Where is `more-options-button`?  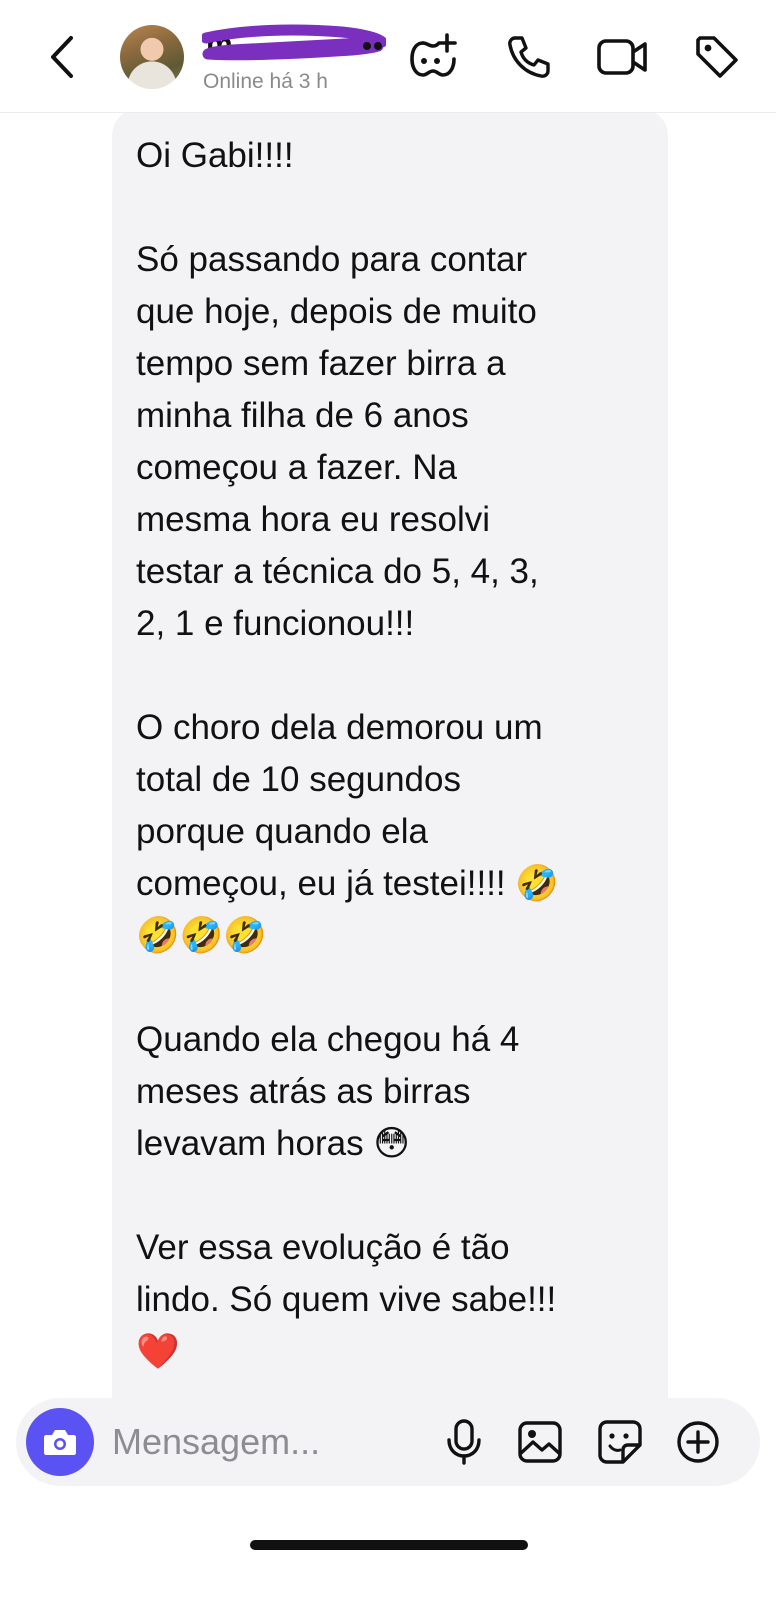
more-options-button is located at coordinates (698, 1442).